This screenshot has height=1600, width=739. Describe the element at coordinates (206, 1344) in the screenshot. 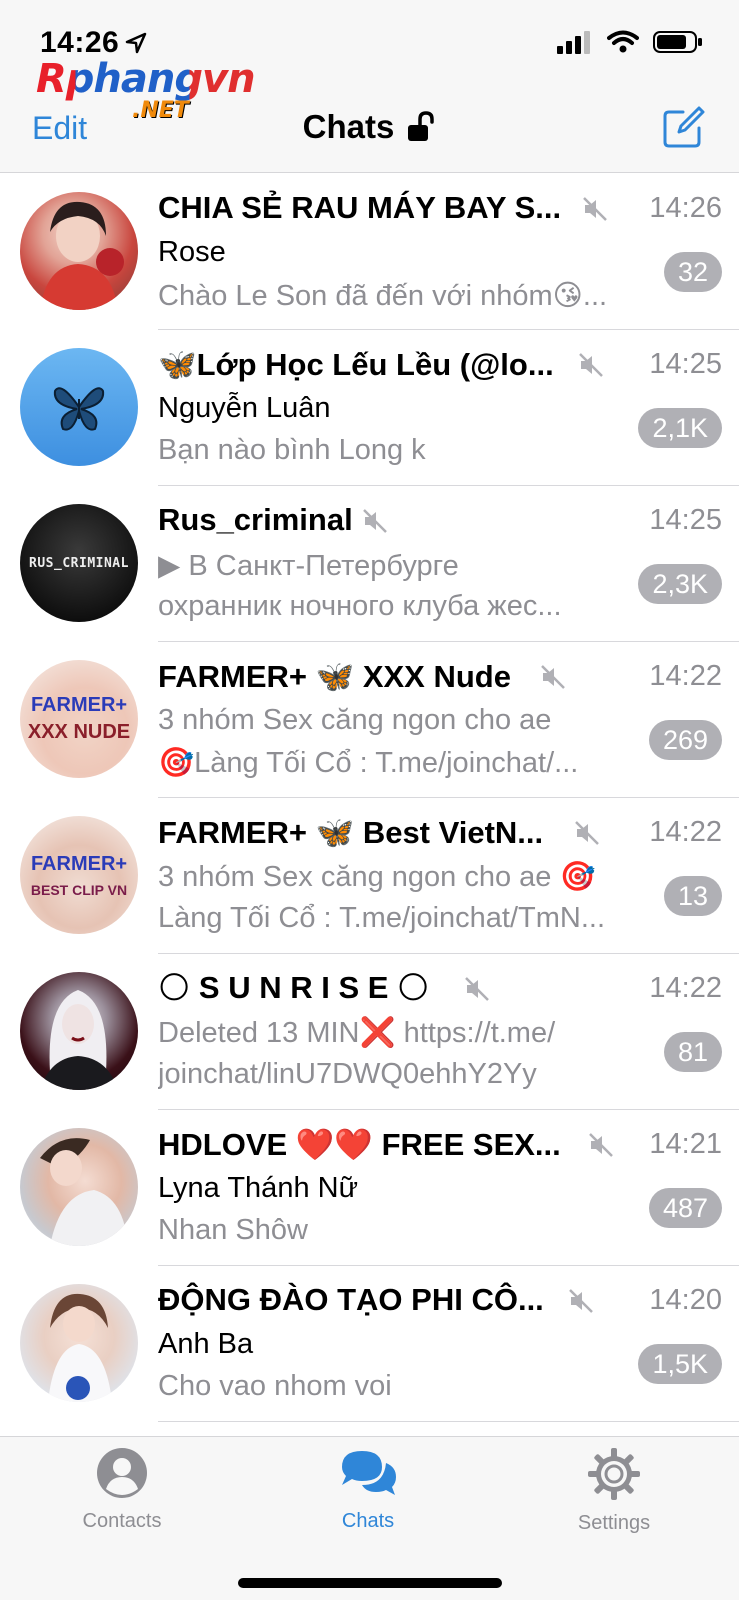

I see `chat-sender: Anh Ba` at that location.